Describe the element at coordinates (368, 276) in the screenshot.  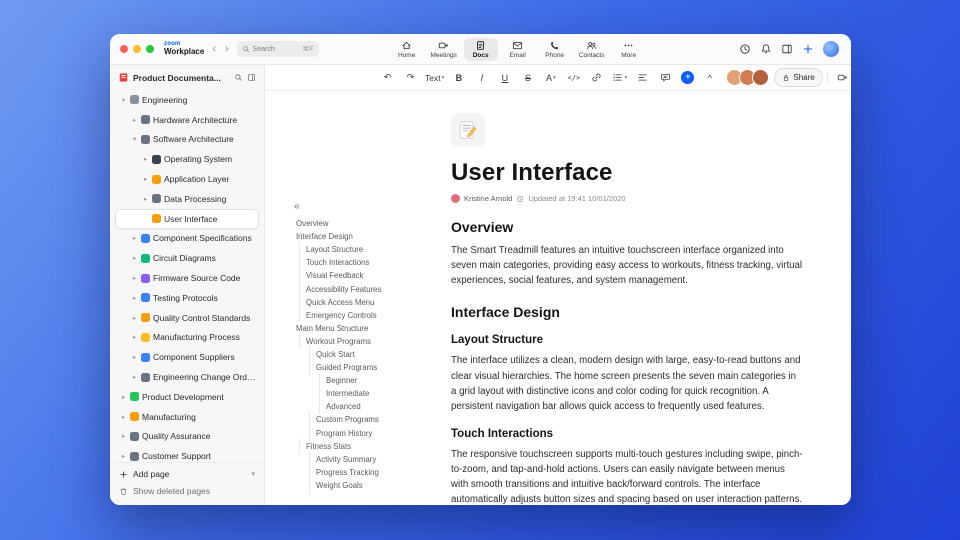
I see `outline-item-visual-feedback: Visual Feedback` at that location.